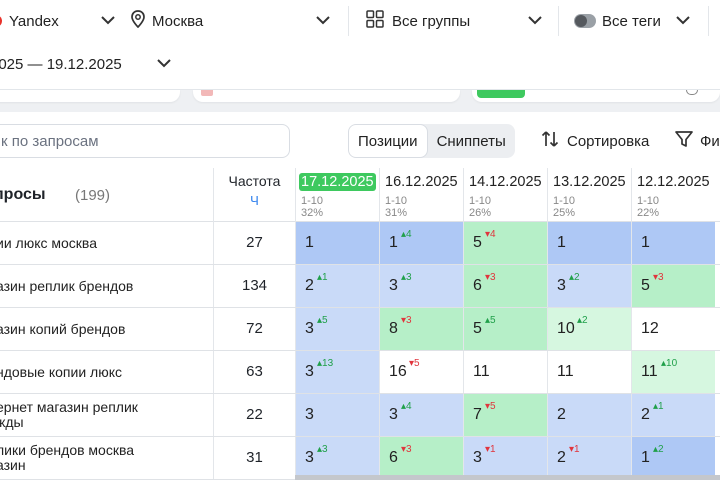 The image size is (720, 480). Describe the element at coordinates (697, 141) in the screenshot. I see `filter-button: Фи` at that location.